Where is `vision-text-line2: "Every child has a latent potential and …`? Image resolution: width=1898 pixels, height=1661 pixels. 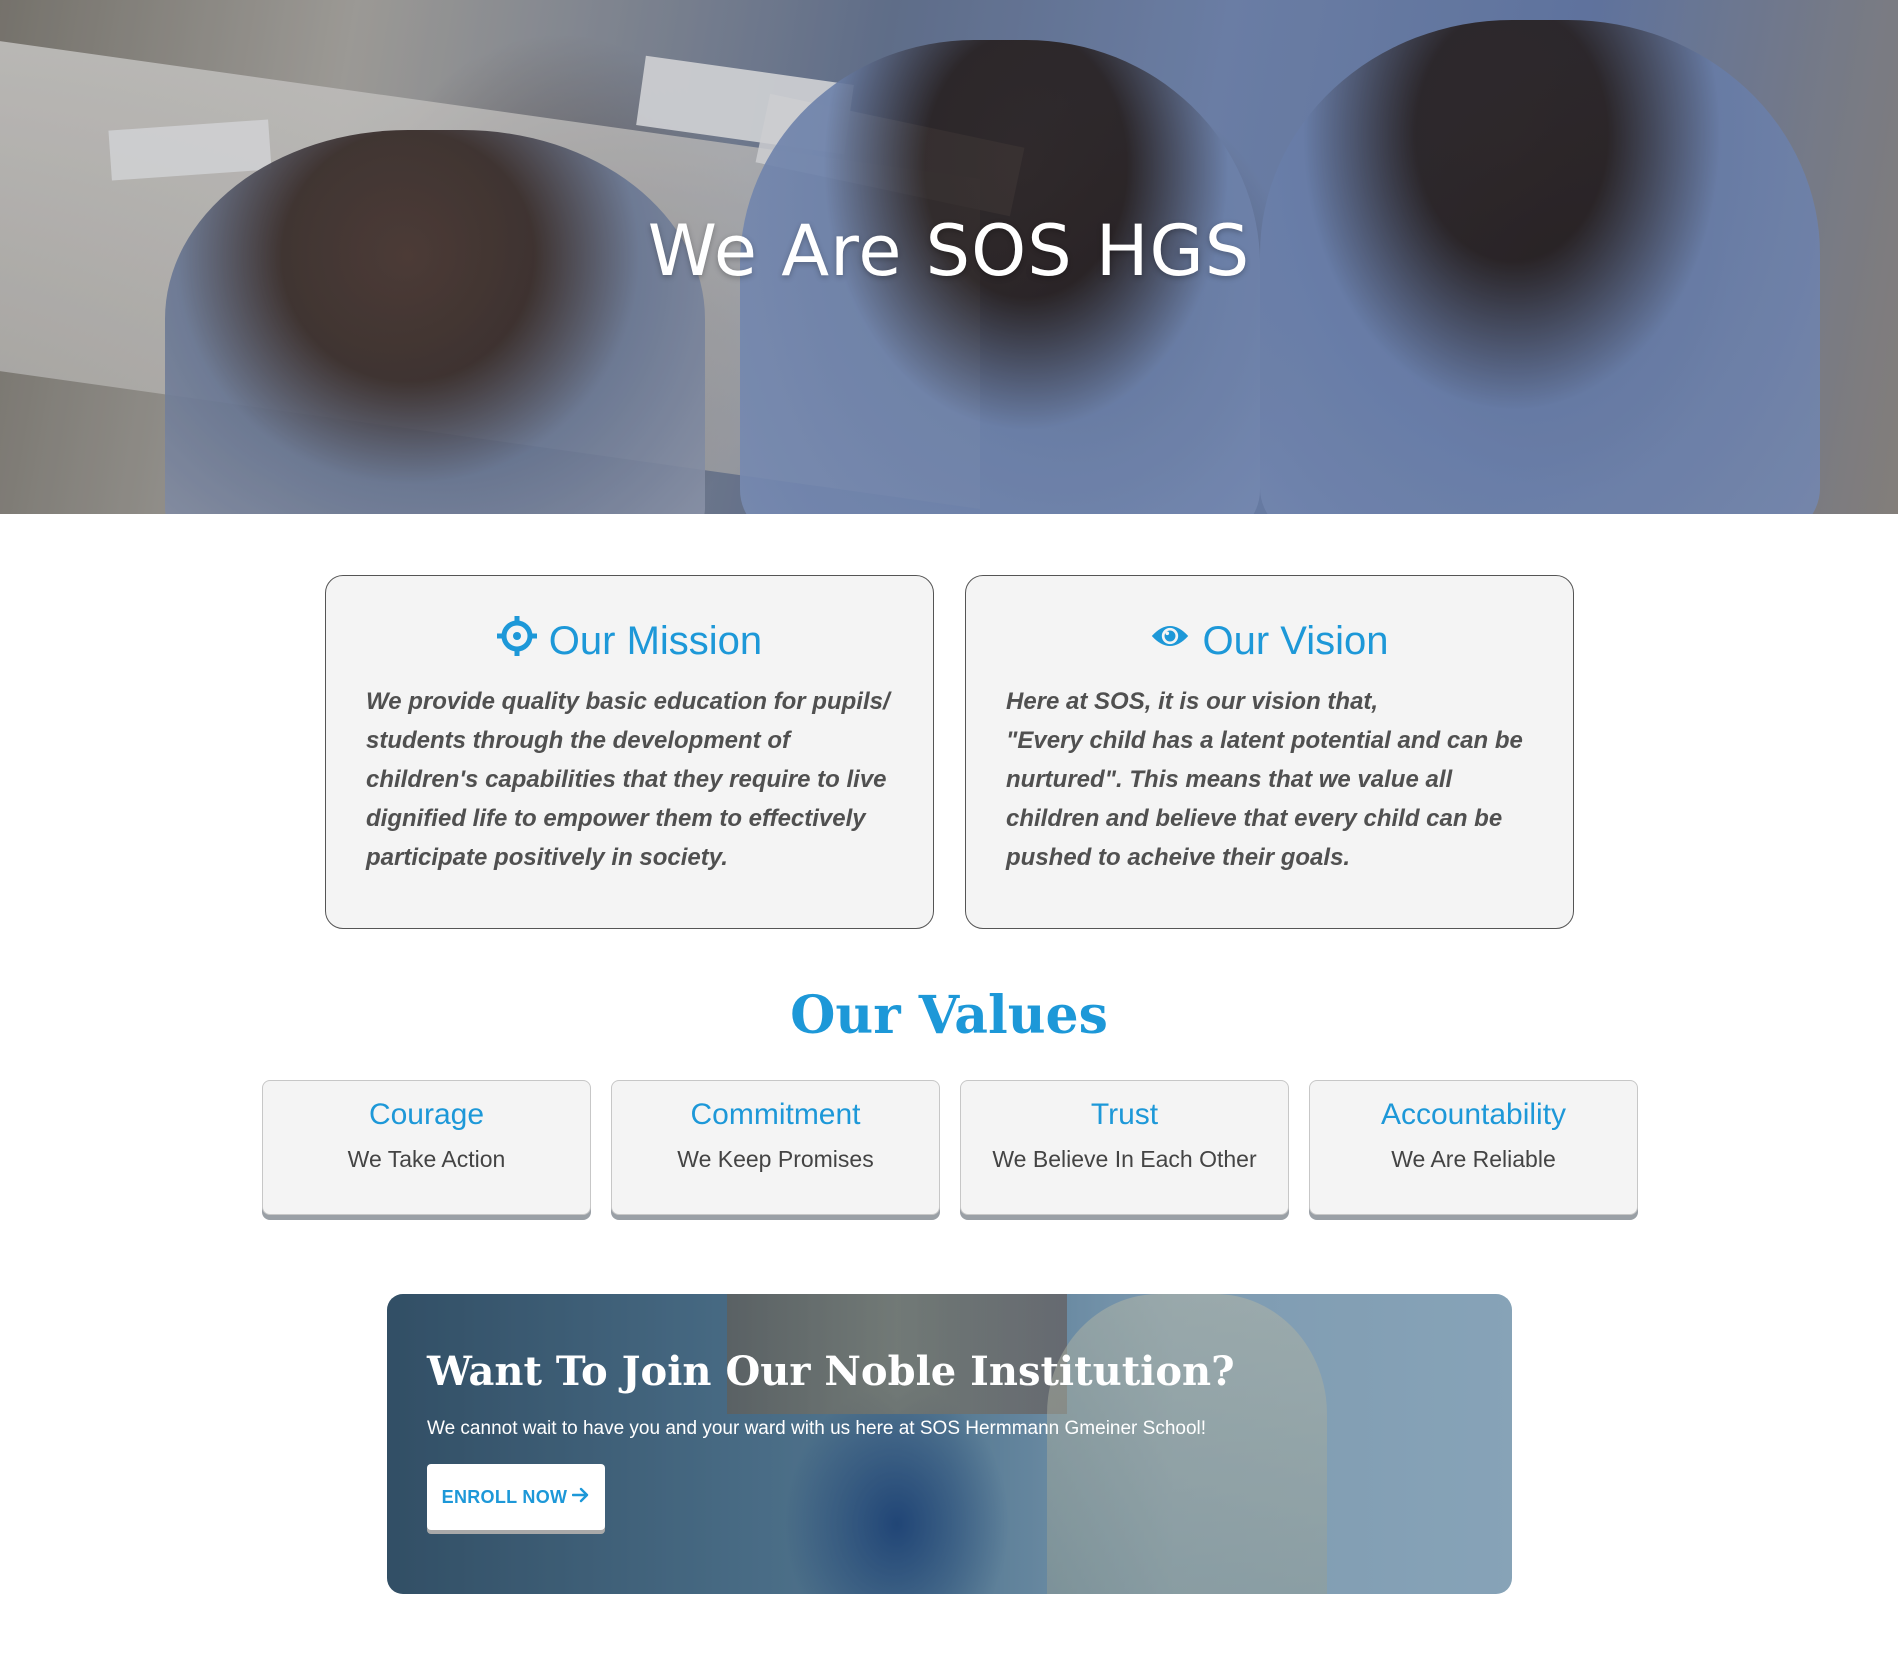 vision-text-line2: "Every child has a latent potential and … is located at coordinates (1264, 799).